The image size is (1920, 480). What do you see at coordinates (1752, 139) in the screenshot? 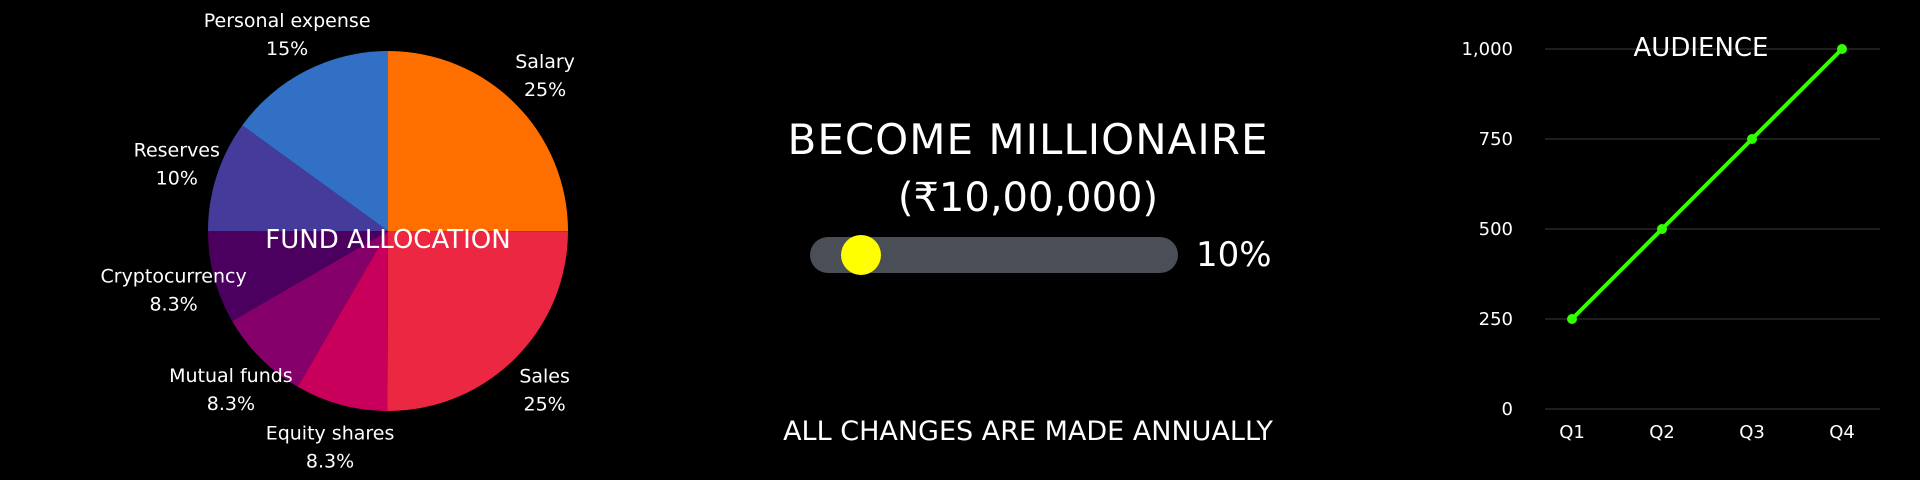
I see `line-point-q3` at bounding box center [1752, 139].